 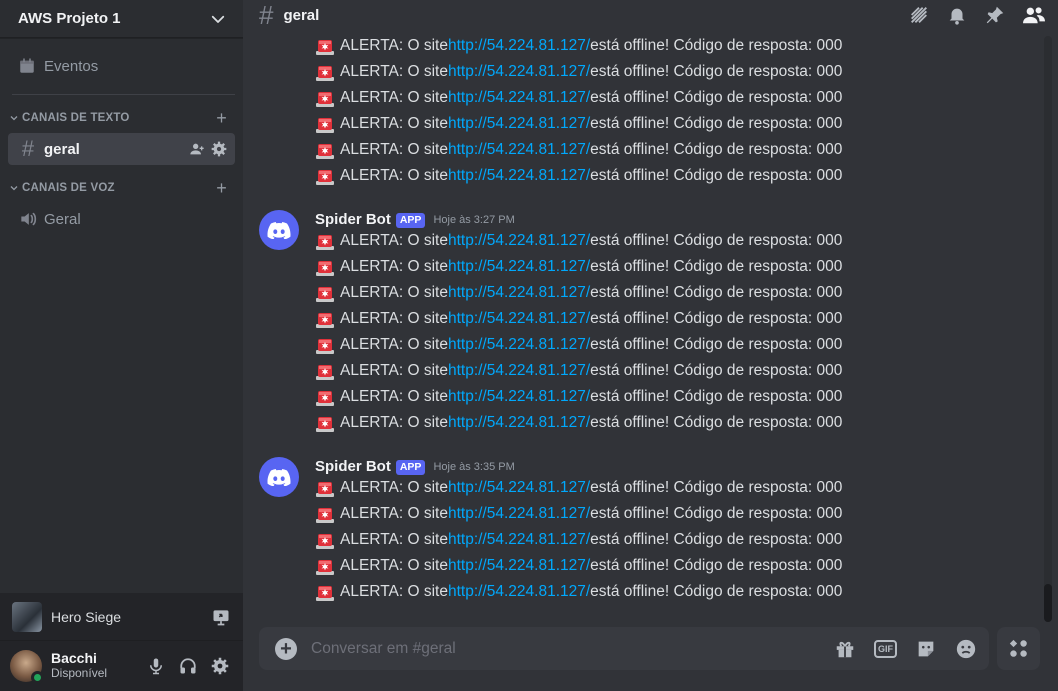 What do you see at coordinates (121, 188) in the screenshot?
I see `voice-channels-category: CANAIS DE VOZ +` at bounding box center [121, 188].